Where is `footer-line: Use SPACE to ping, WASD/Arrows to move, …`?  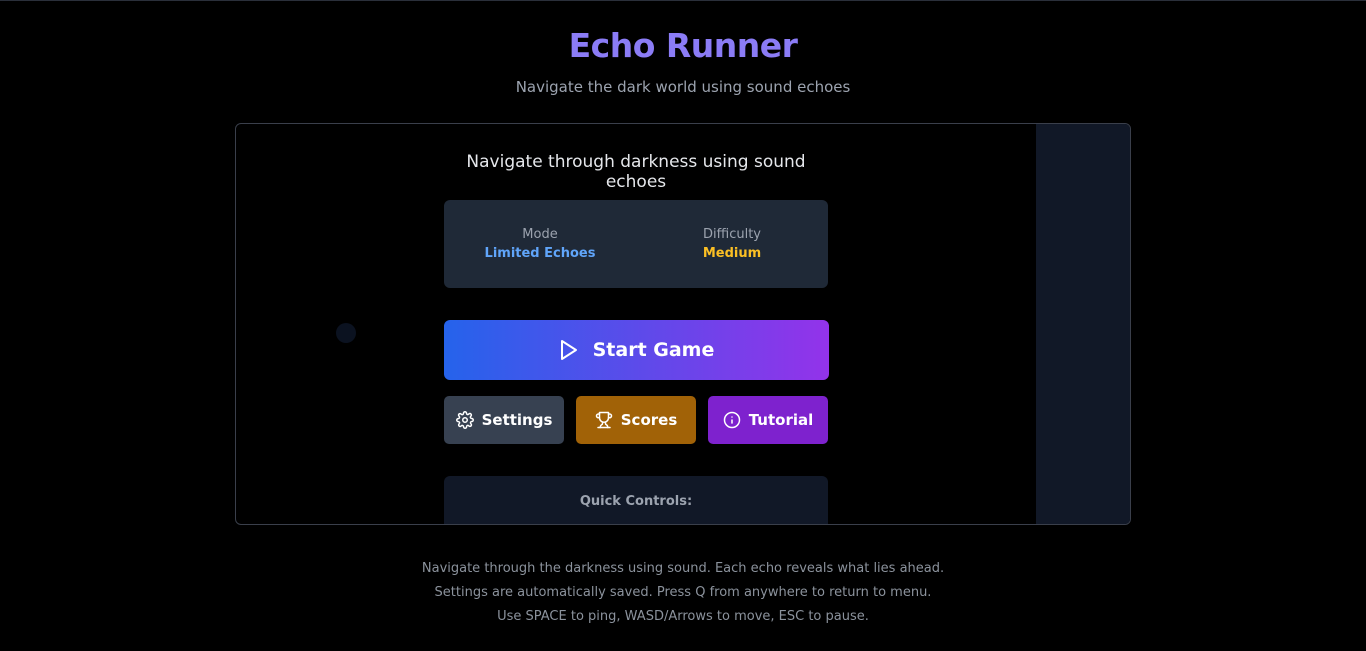 footer-line: Use SPACE to ping, WASD/Arrows to move, … is located at coordinates (683, 616).